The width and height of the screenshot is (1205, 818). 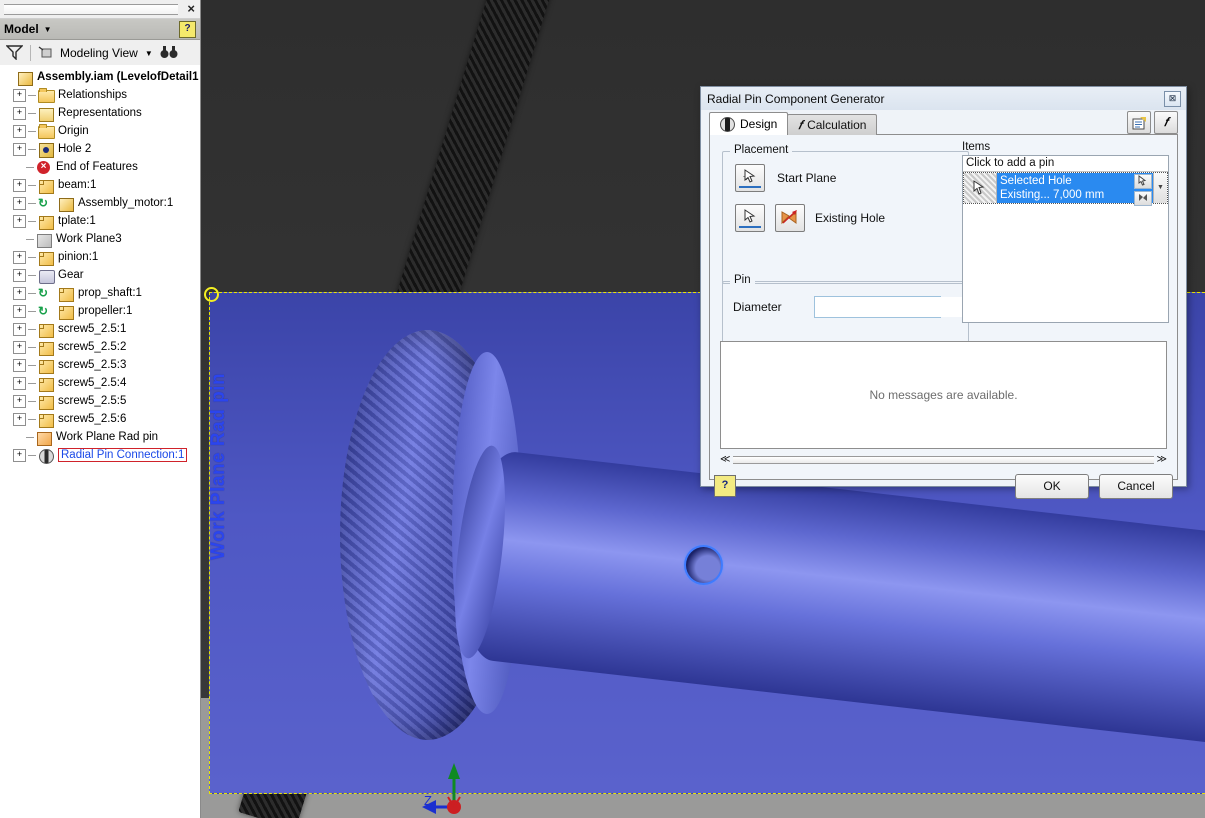 I want to click on binoculars-icon, so click(x=169, y=53).